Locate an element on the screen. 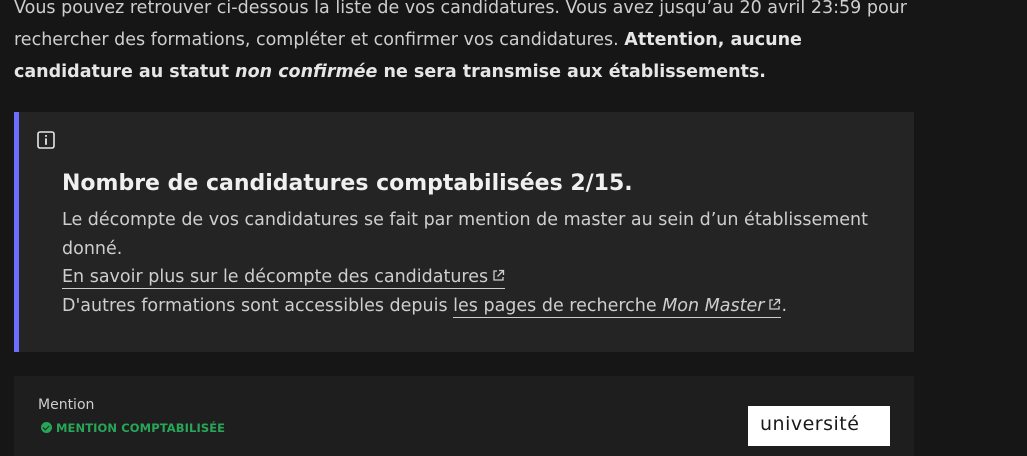  mention-label: Mention is located at coordinates (66, 405).